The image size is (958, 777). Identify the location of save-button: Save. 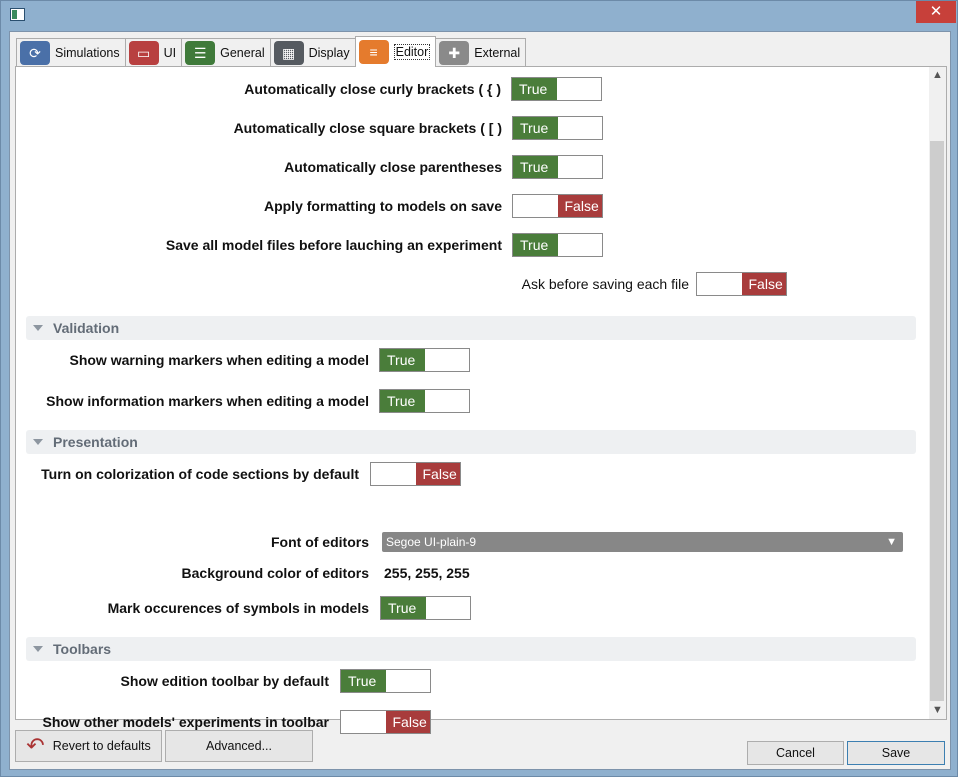
(896, 753).